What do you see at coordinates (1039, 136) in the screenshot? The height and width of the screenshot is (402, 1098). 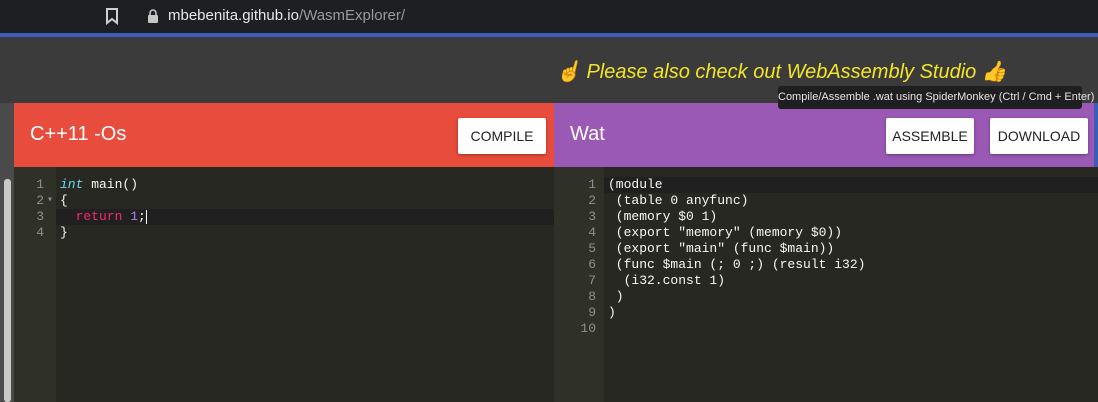 I see `download-button: DOWNLOAD` at bounding box center [1039, 136].